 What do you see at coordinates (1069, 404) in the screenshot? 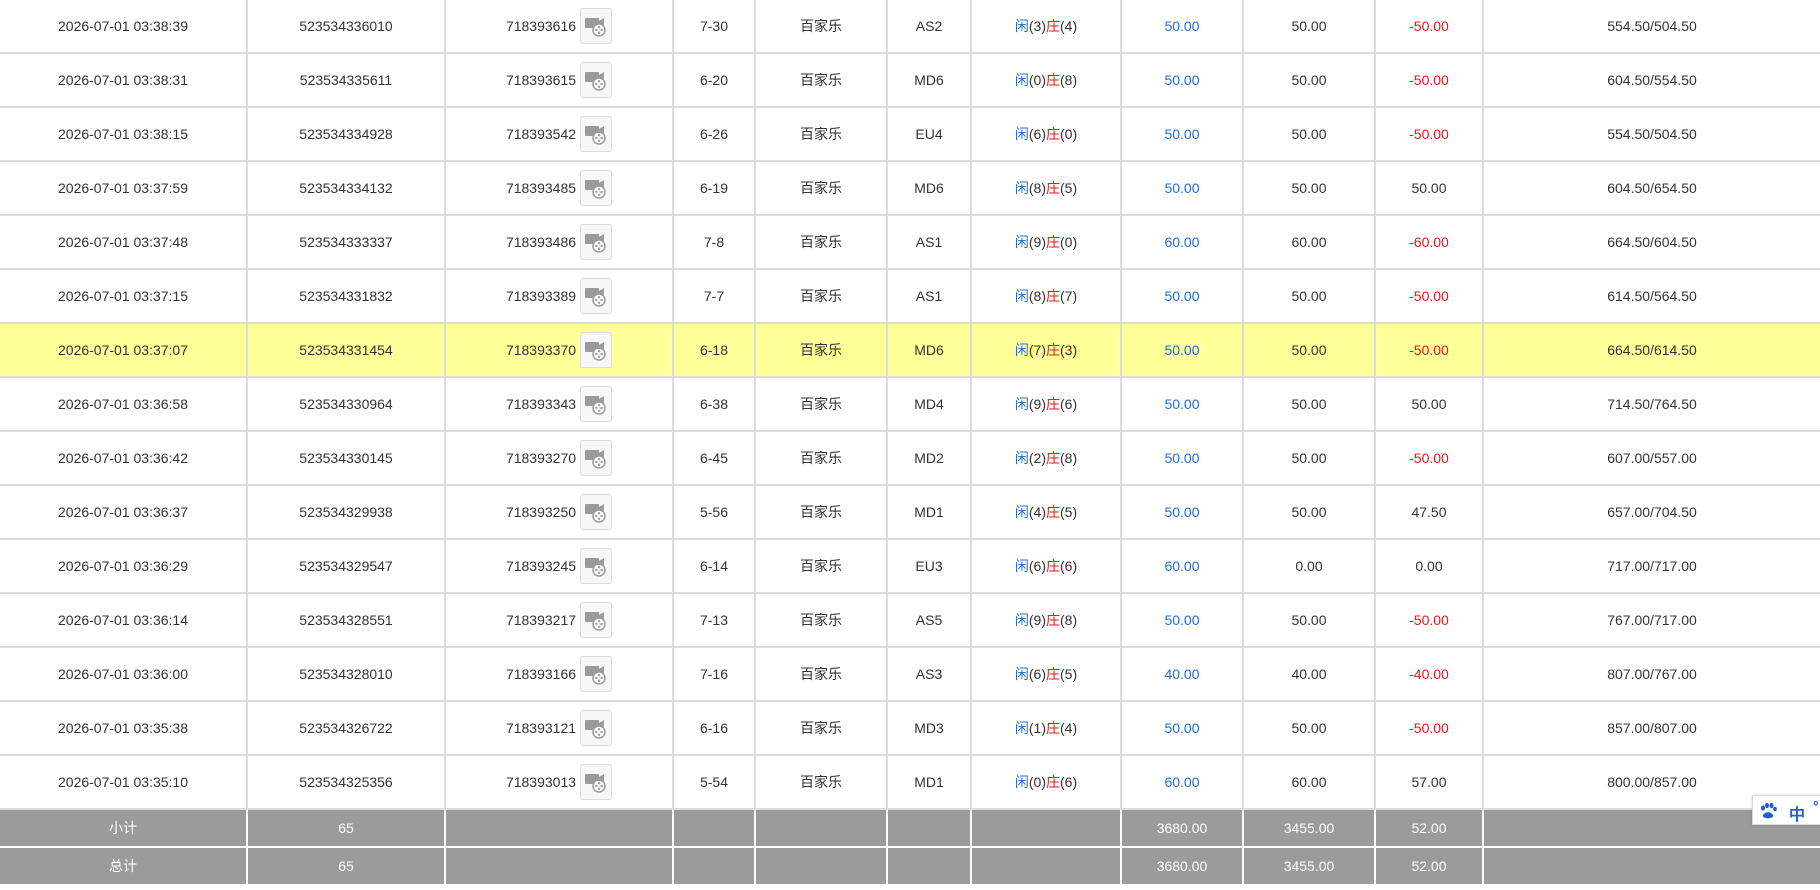
I see `banker-points: (6)` at bounding box center [1069, 404].